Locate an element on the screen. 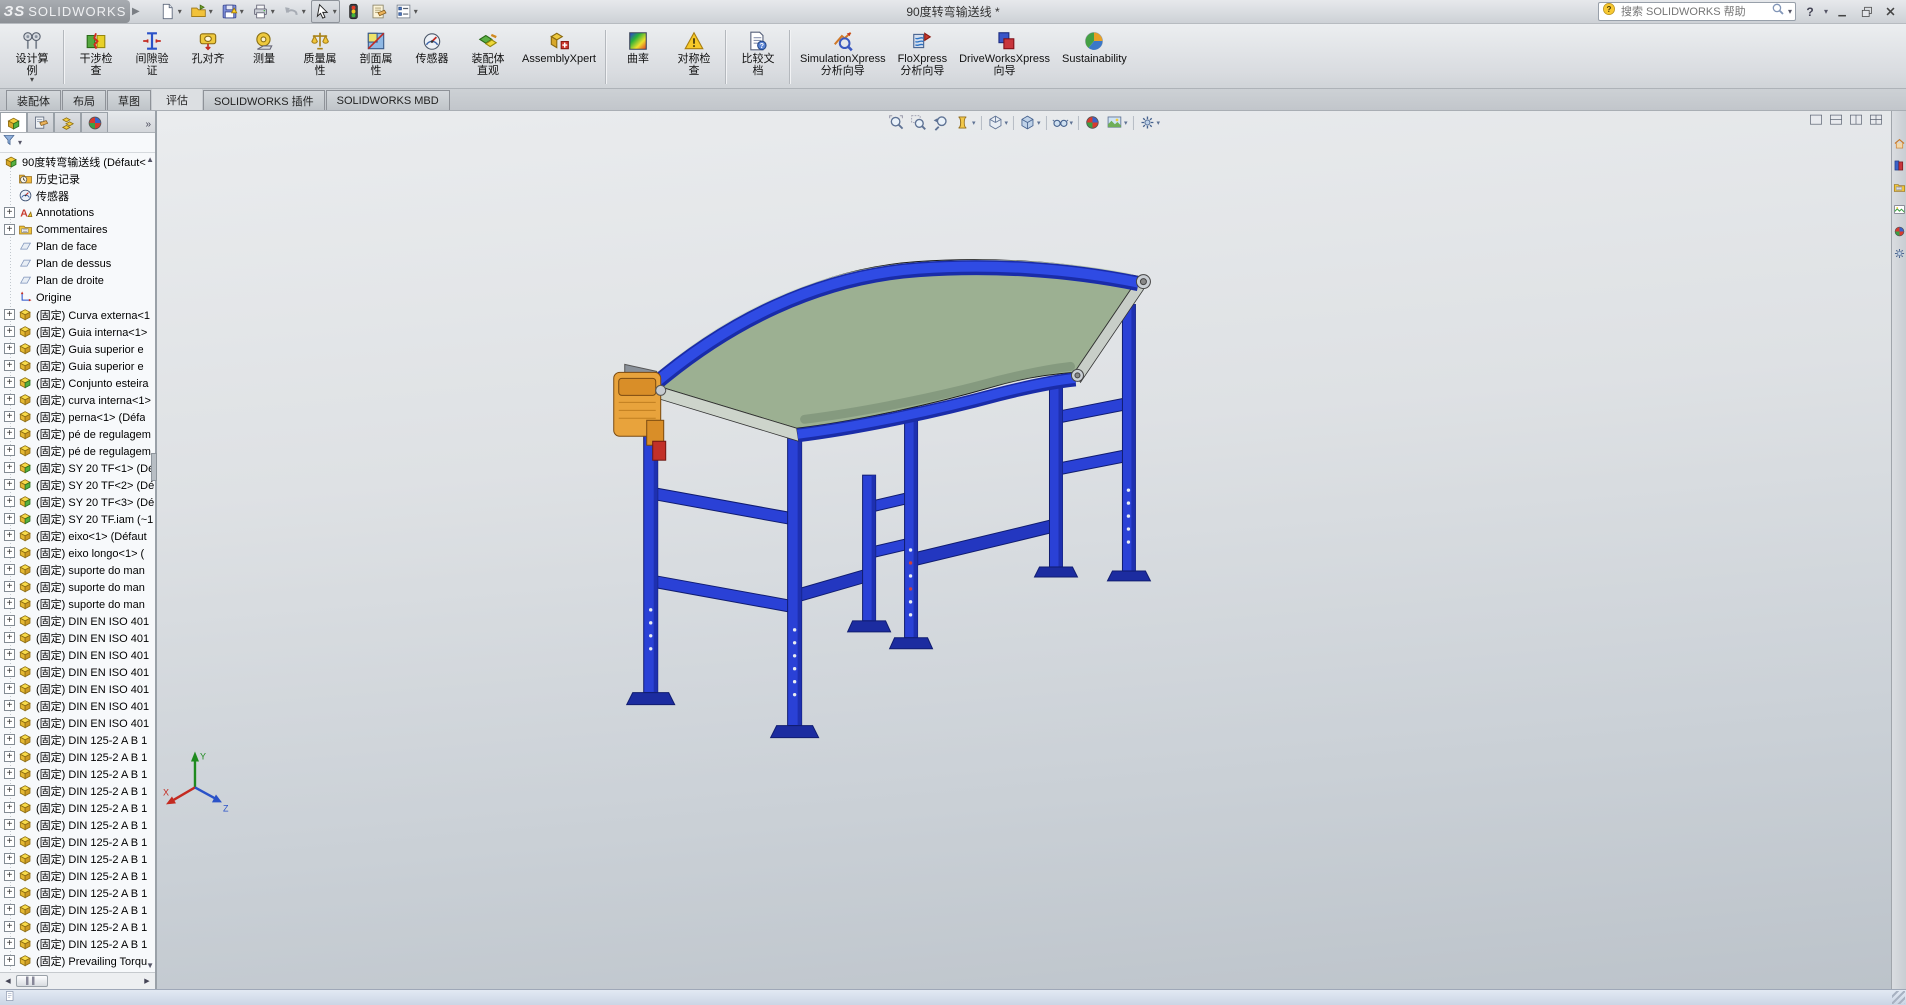 The height and width of the screenshot is (1005, 1906). tree-root-item: 90度转弯输送线 (Défaut< is located at coordinates (77, 161).